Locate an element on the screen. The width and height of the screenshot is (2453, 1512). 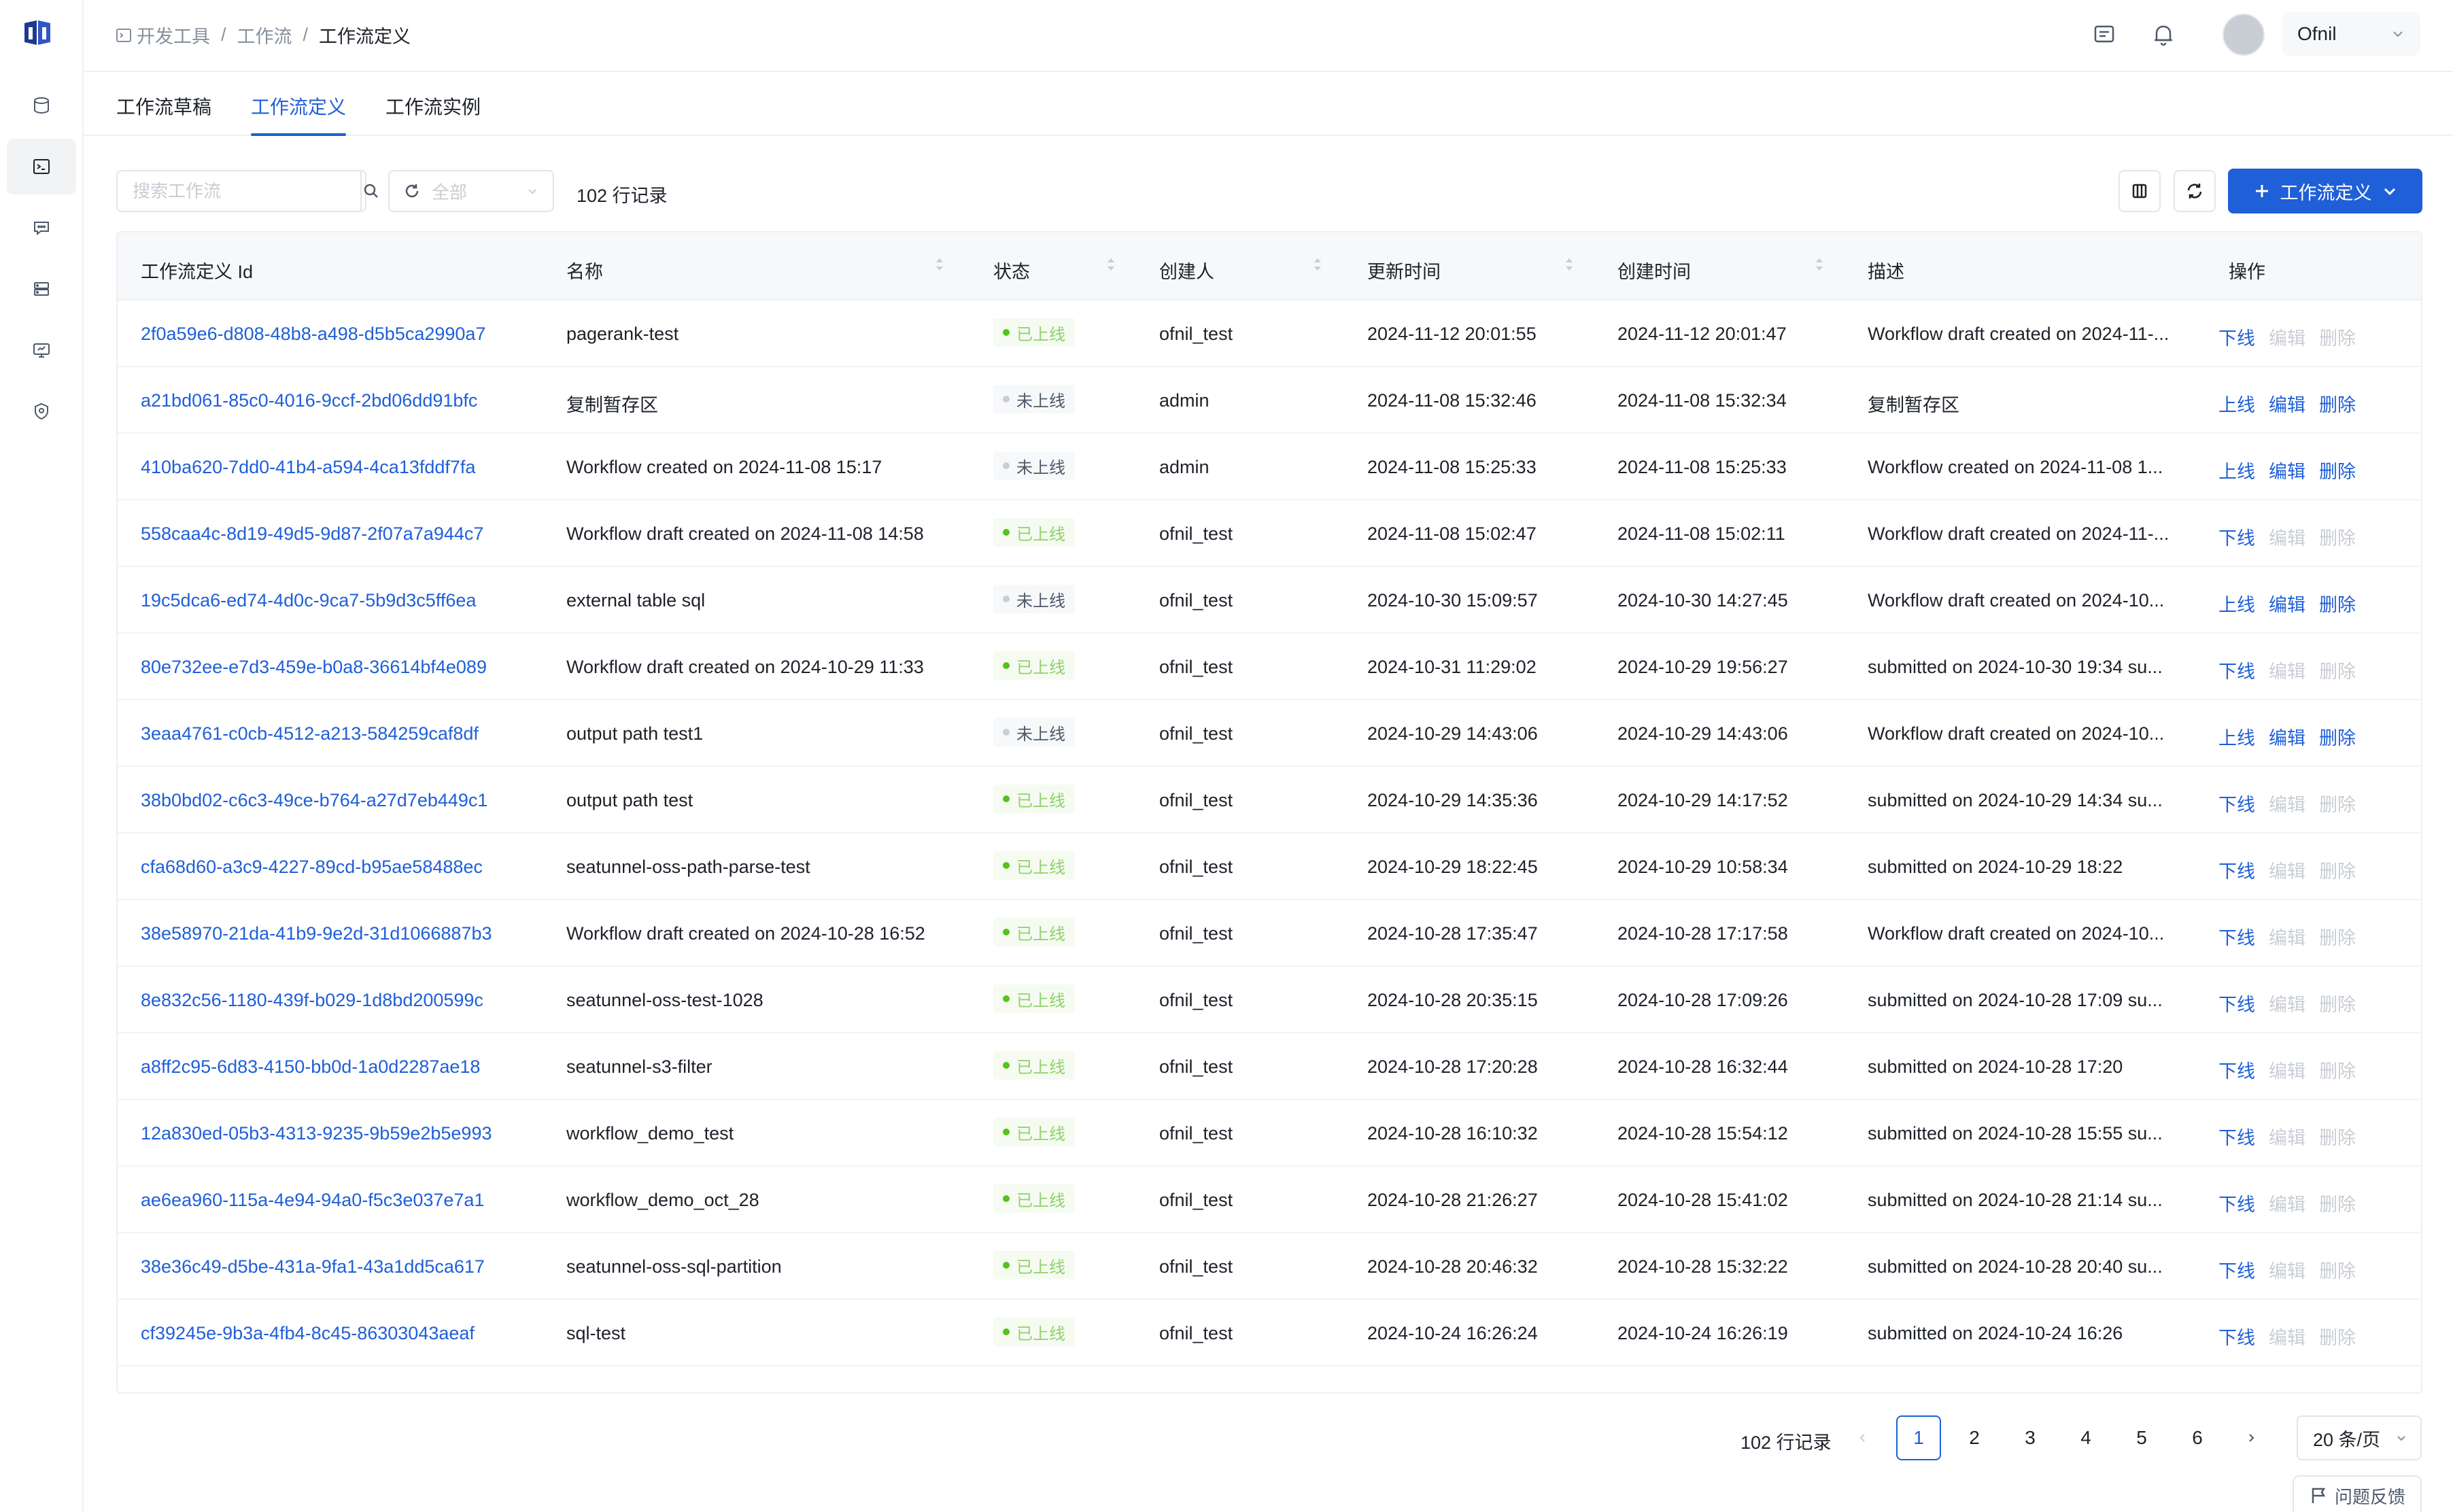
workflow-id-link: 558caa4c-8d19-49d5-9d87-2f07a7a944c7 is located at coordinates (312, 534).